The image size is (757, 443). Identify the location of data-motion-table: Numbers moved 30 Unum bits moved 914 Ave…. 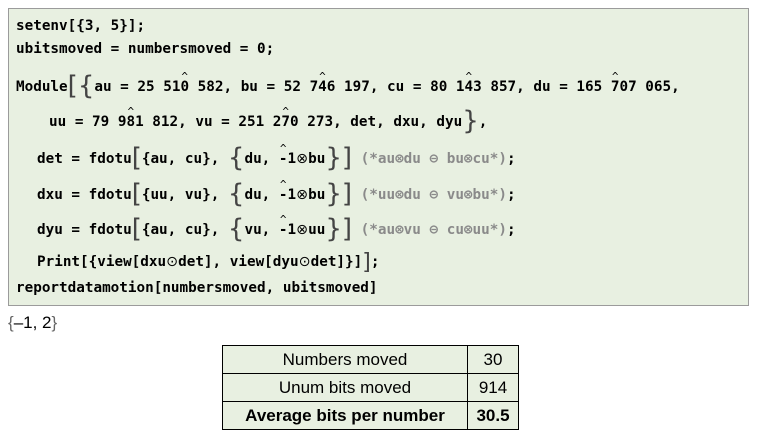
(370, 387).